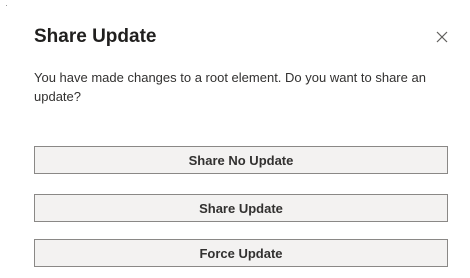 This screenshot has width=470, height=278. I want to click on close-button, so click(442, 37).